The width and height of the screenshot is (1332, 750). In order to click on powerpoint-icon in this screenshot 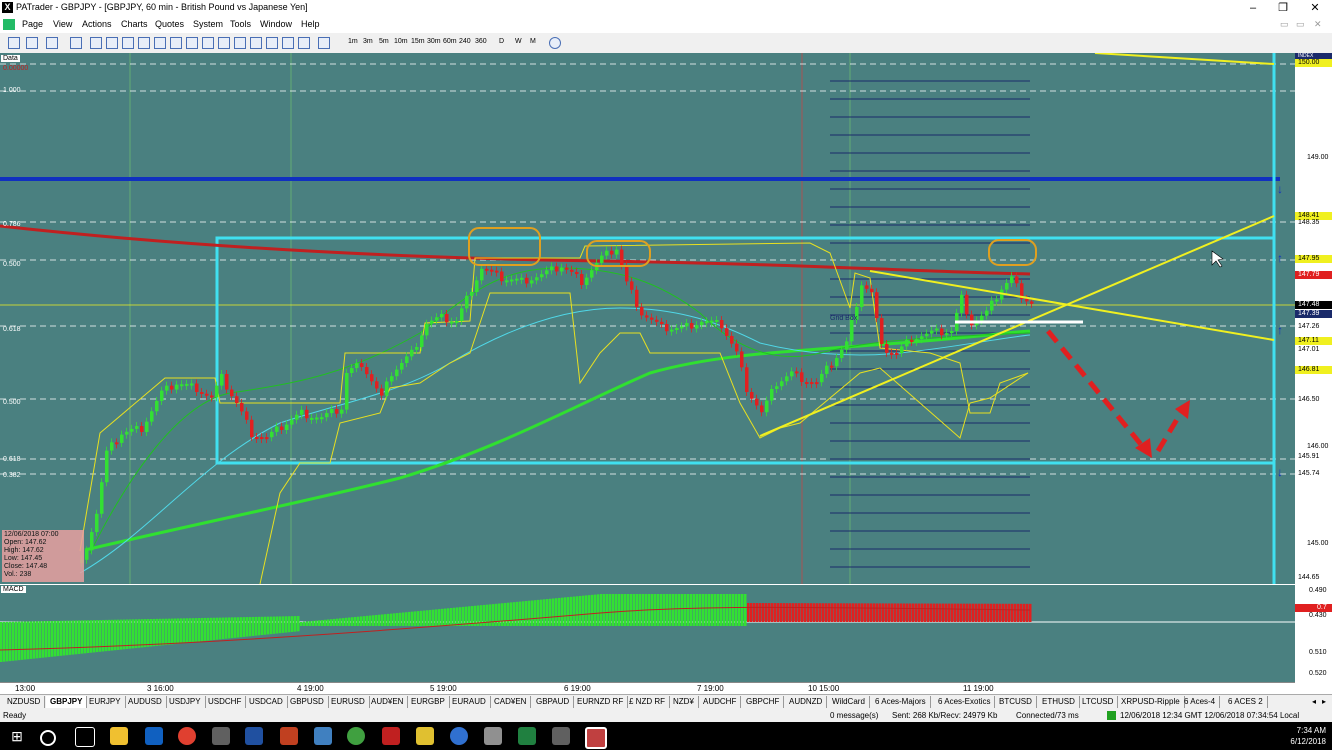, I will do `click(289, 736)`.